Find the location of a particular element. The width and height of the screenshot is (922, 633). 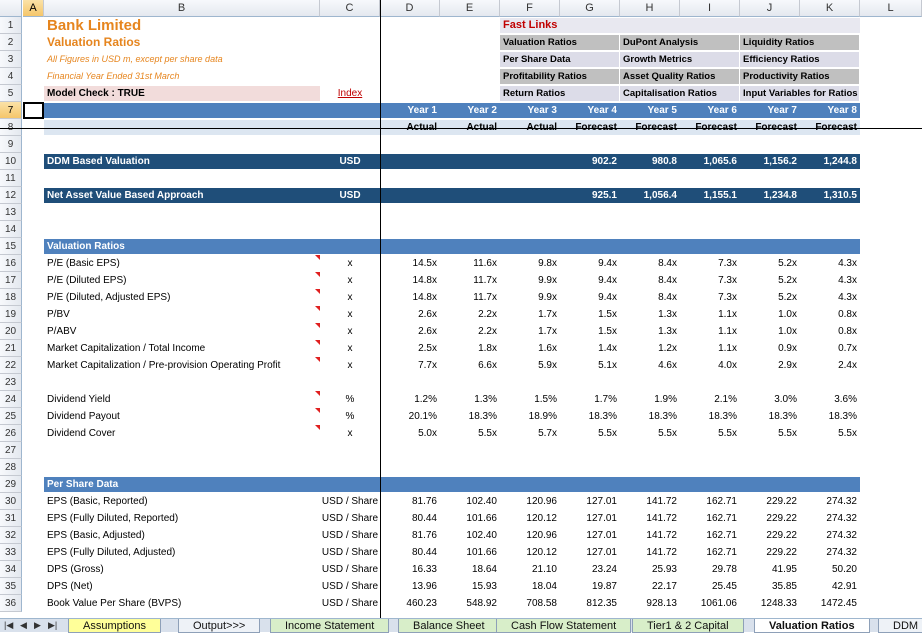

row-header-27: 27 is located at coordinates (11, 450).